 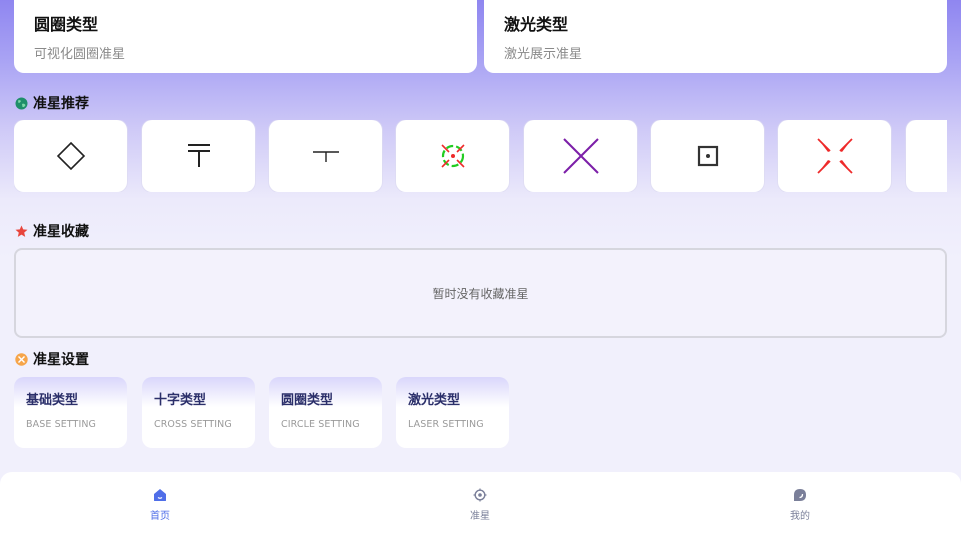 I want to click on recommend-item-diamond, so click(x=70, y=156).